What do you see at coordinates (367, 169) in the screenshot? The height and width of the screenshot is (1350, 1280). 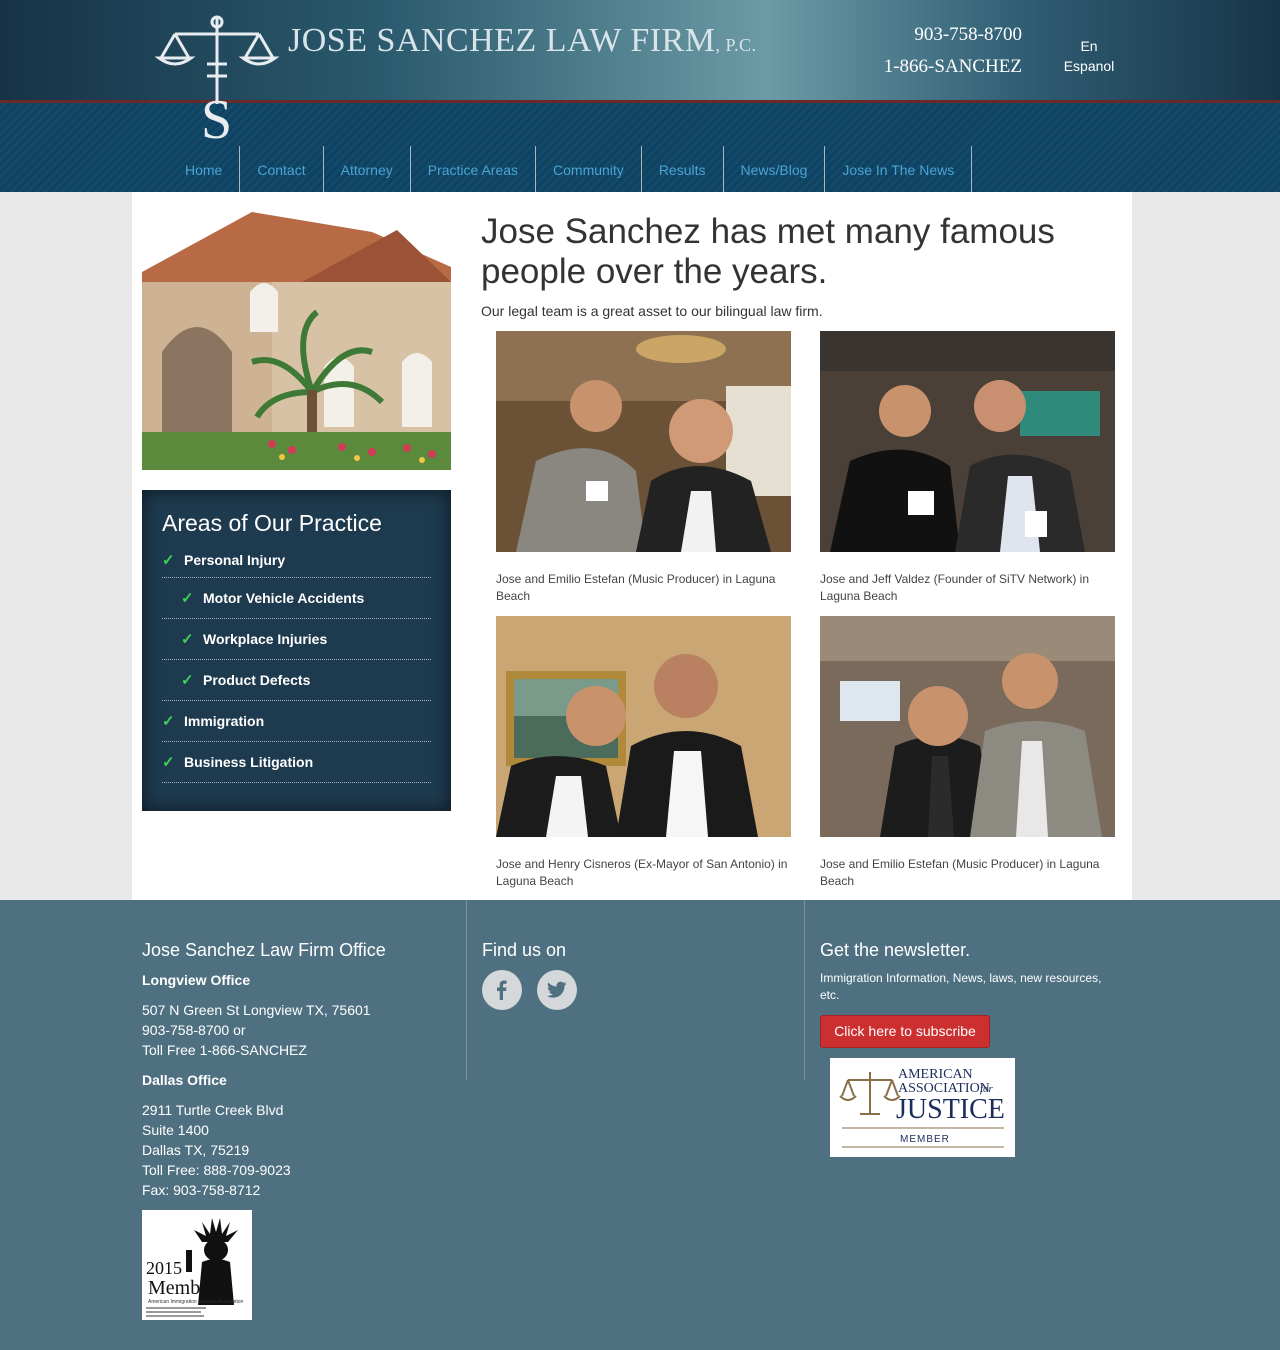 I see `nav-attorney: Attorney` at bounding box center [367, 169].